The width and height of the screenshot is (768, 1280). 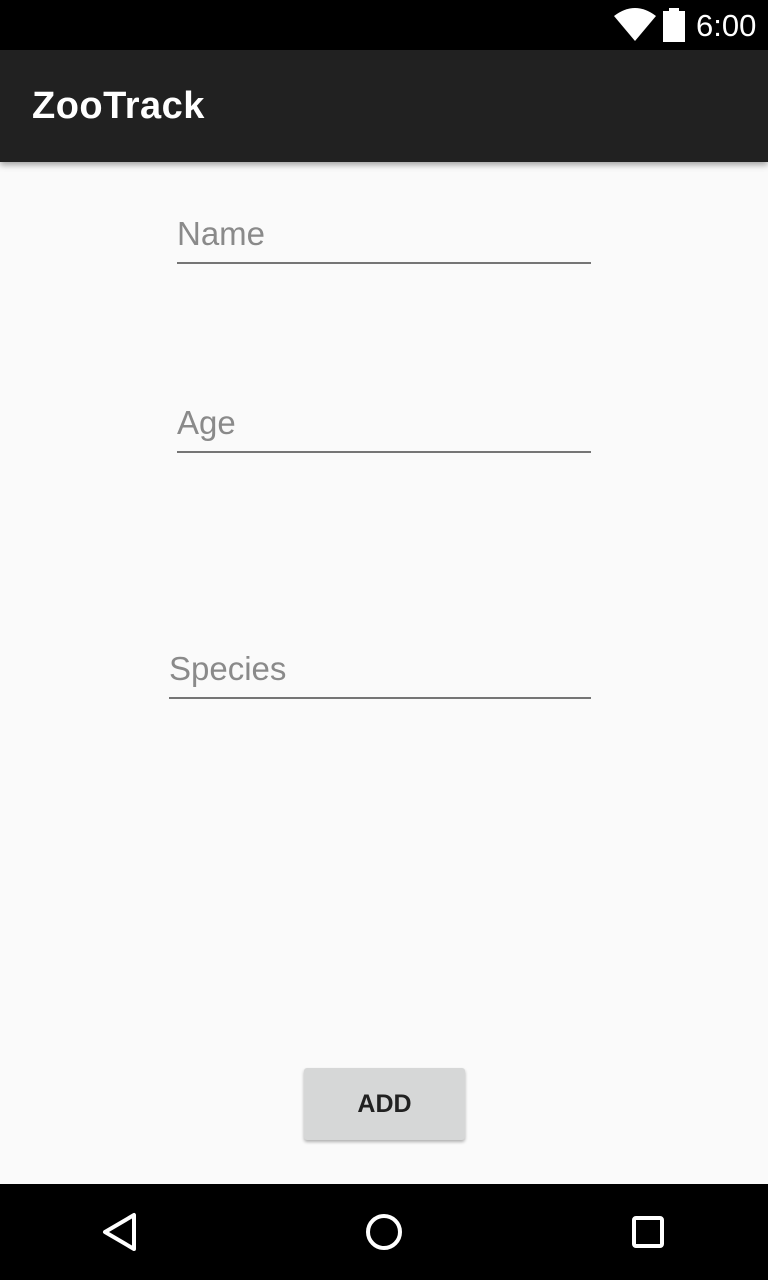 What do you see at coordinates (384, 238) in the screenshot?
I see `name-input` at bounding box center [384, 238].